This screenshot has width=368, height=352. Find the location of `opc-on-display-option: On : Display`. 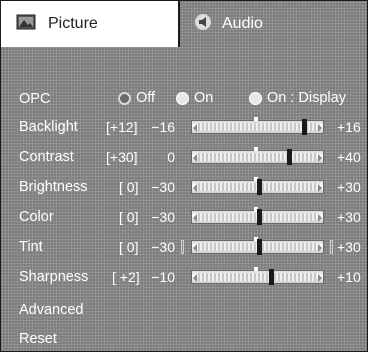

opc-on-display-option: On : Display is located at coordinates (297, 98).